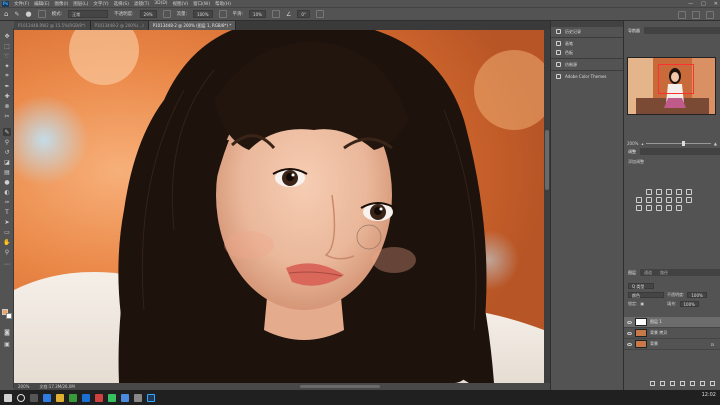 The width and height of the screenshot is (720, 405). Describe the element at coordinates (662, 383) in the screenshot. I see `layer-style-icon` at that location.